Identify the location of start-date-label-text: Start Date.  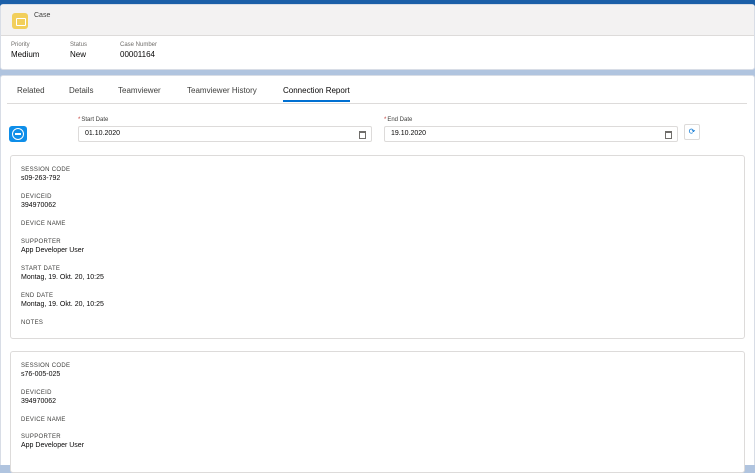
(95, 120).